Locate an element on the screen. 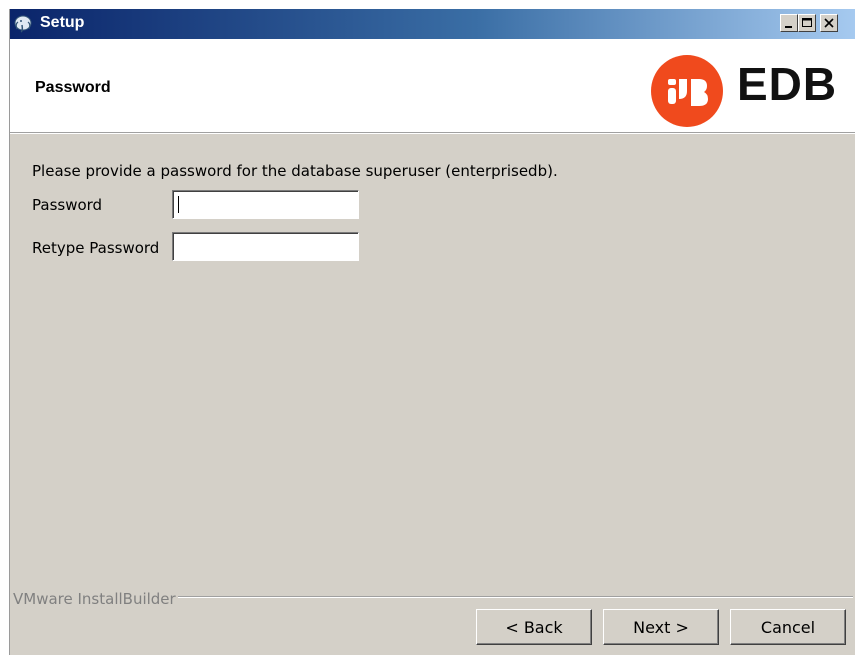 The width and height of the screenshot is (855, 655). elephant-icon is located at coordinates (23, 24).